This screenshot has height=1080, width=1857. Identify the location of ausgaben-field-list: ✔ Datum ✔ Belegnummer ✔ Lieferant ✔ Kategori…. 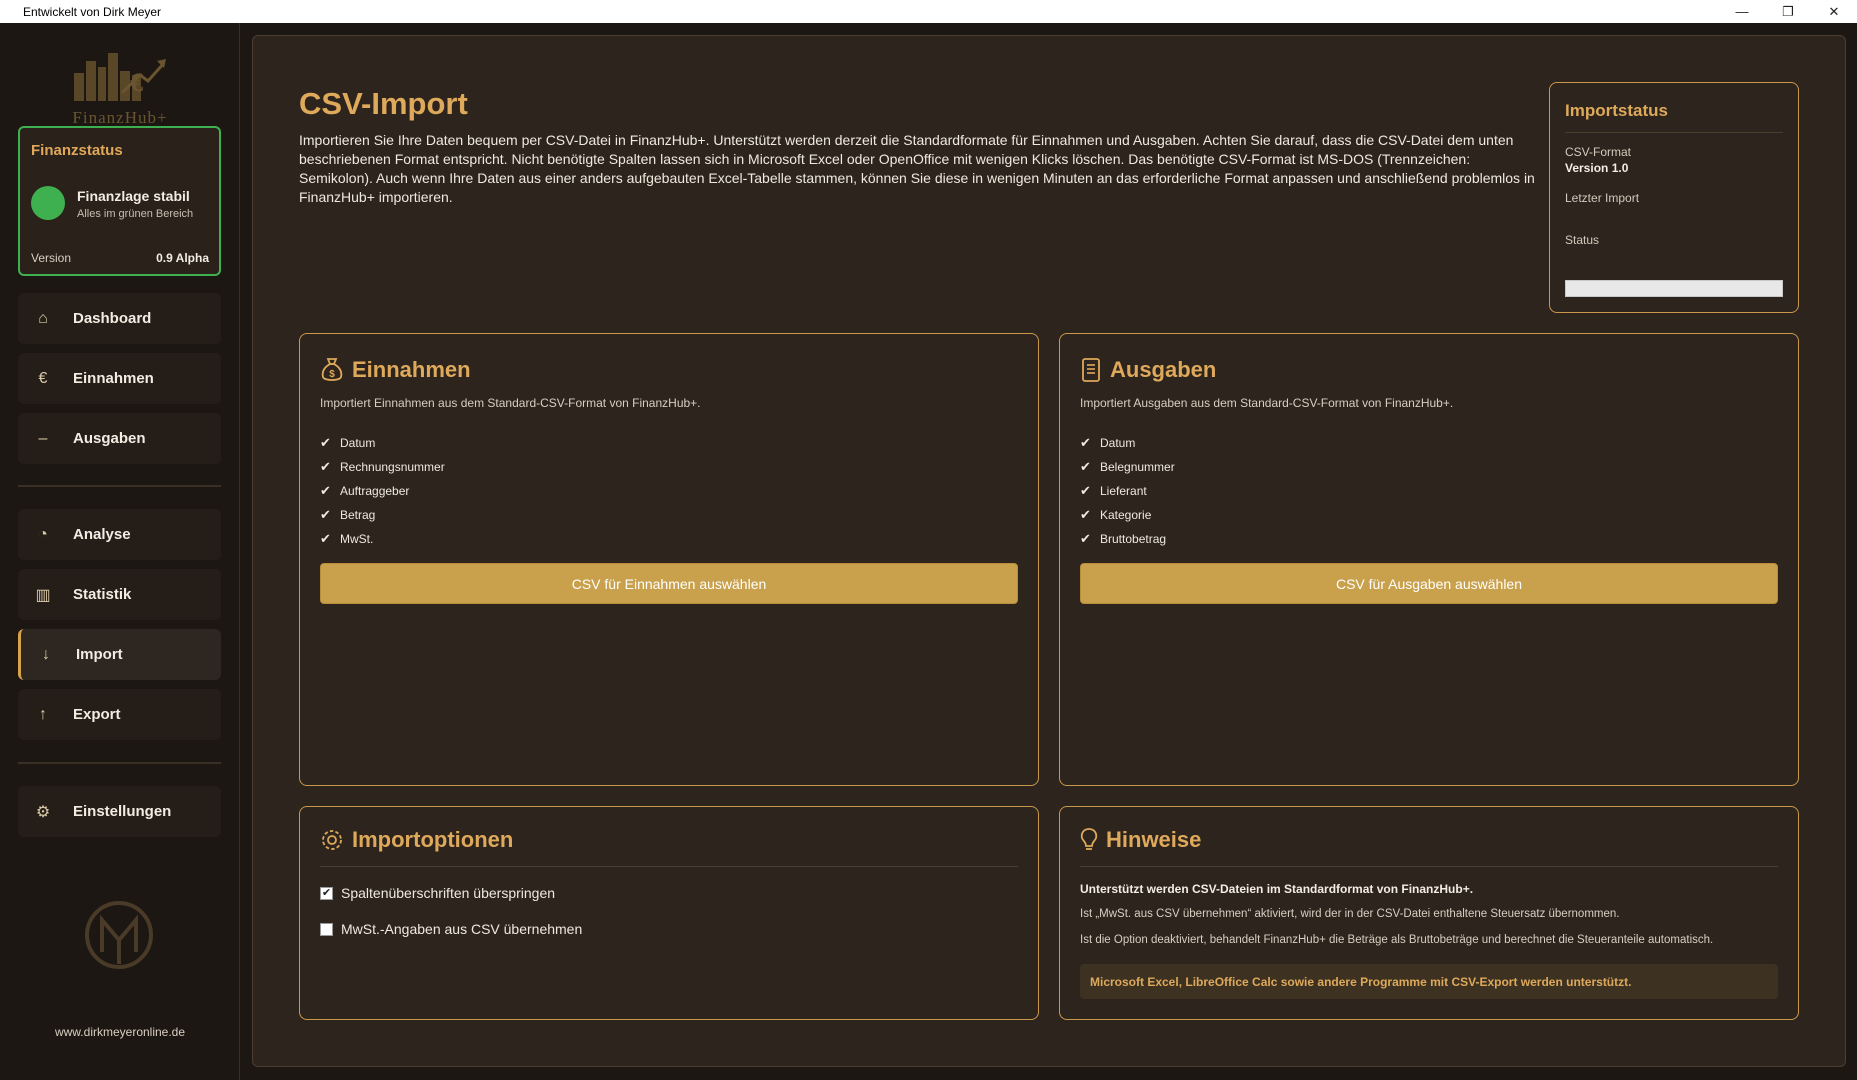
(1127, 491).